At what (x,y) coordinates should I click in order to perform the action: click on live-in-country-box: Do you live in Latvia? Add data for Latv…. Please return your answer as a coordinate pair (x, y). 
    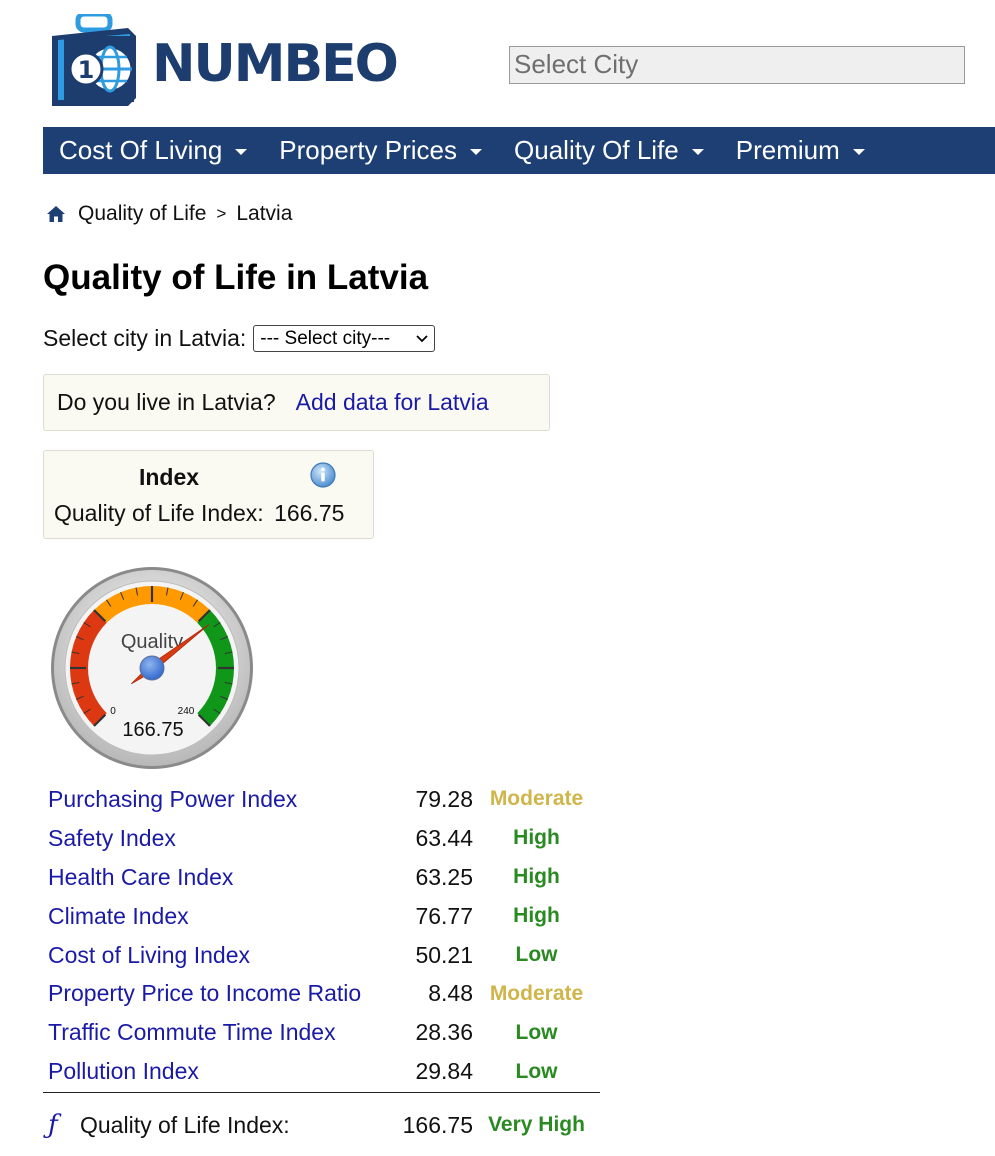
    Looking at the image, I should click on (296, 402).